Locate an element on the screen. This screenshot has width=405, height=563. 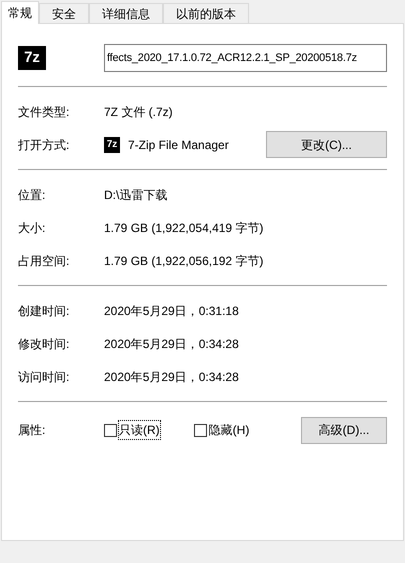
field-label: 占用空间: is located at coordinates (44, 261).